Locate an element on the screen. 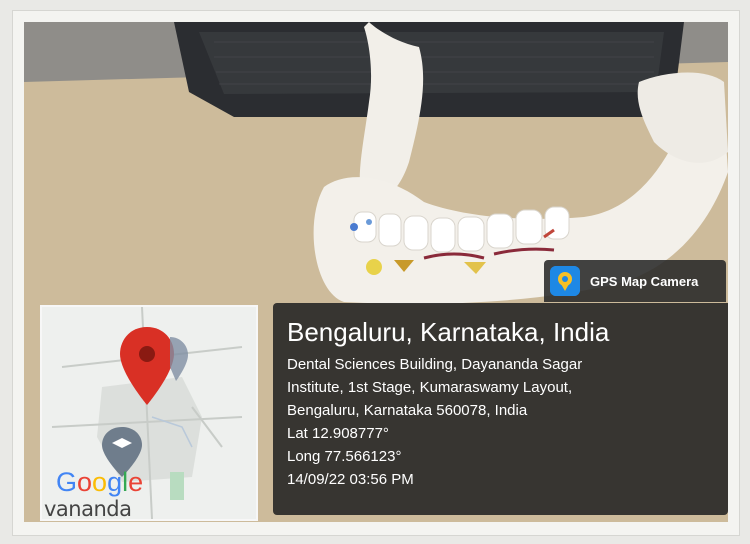 This screenshot has width=750, height=544. map-caption: vananda is located at coordinates (88, 509).